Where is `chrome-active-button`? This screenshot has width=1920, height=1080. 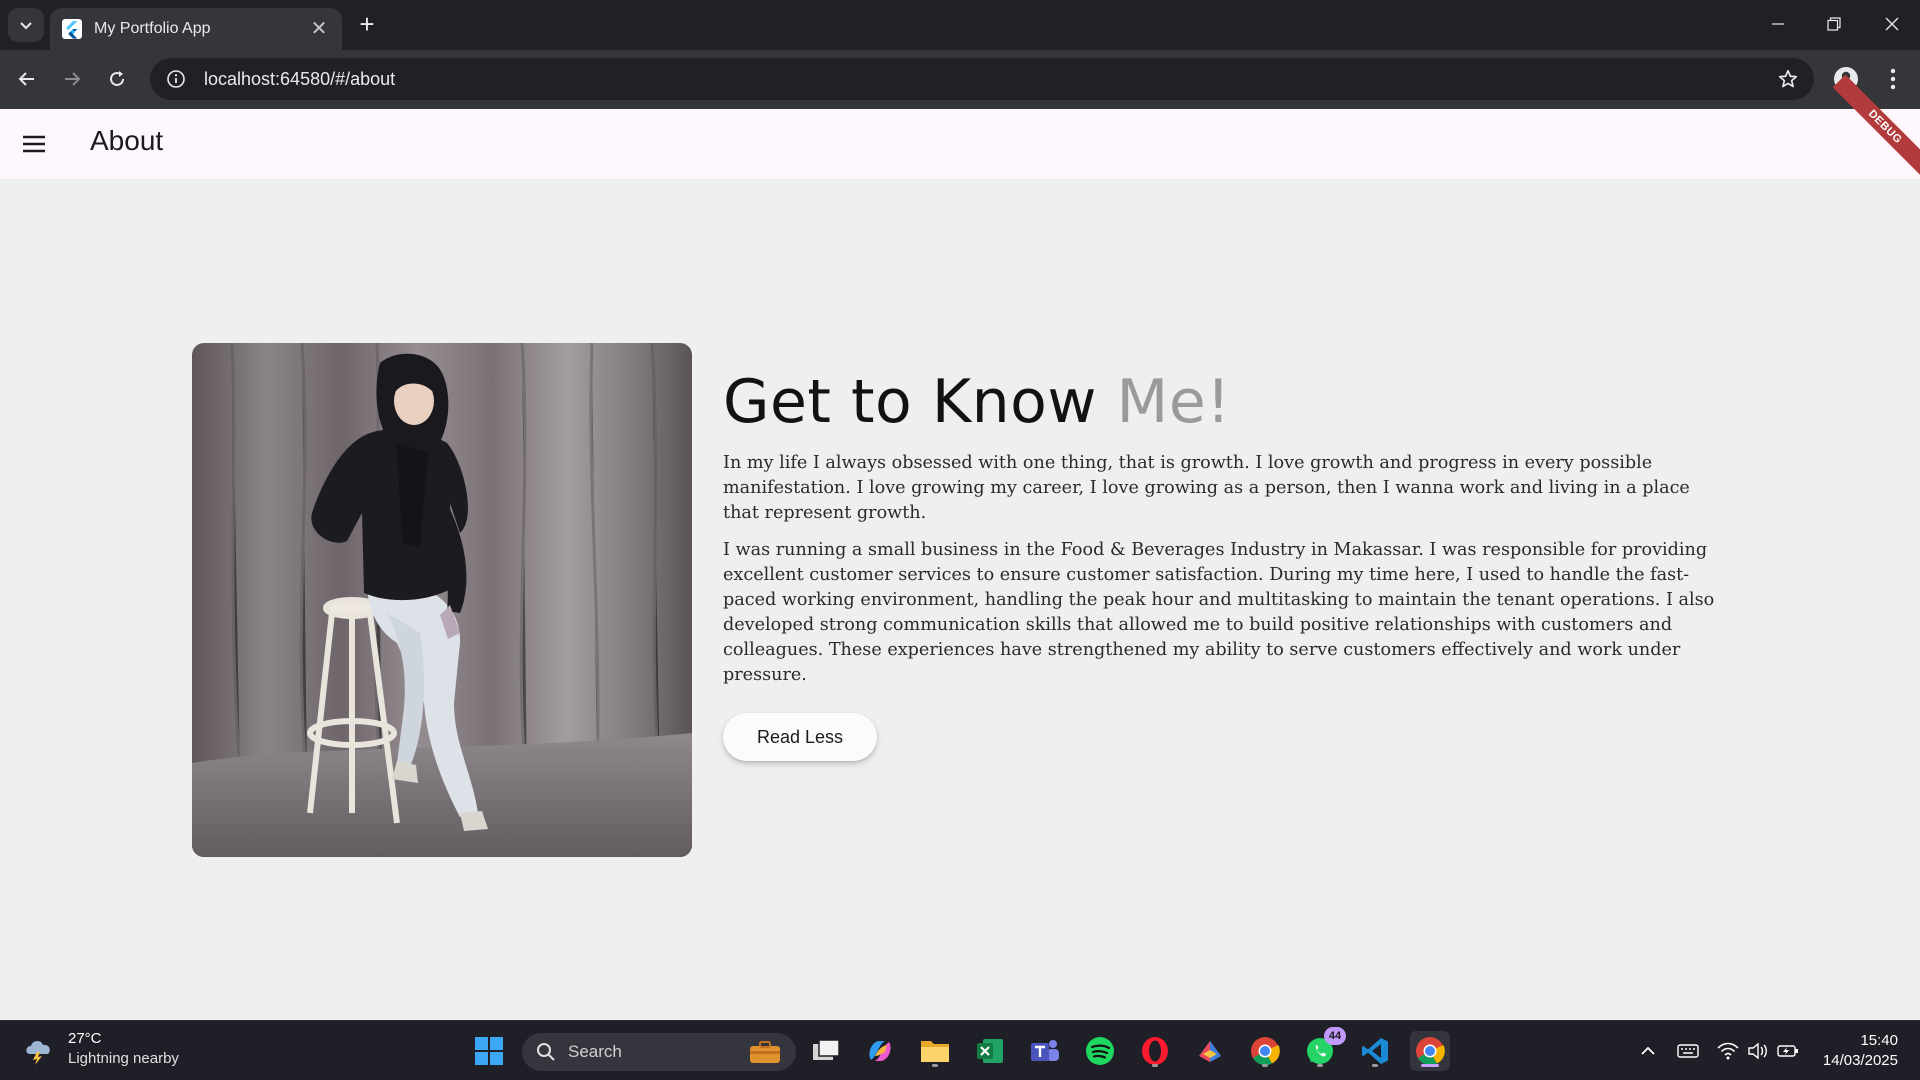 chrome-active-button is located at coordinates (1430, 1051).